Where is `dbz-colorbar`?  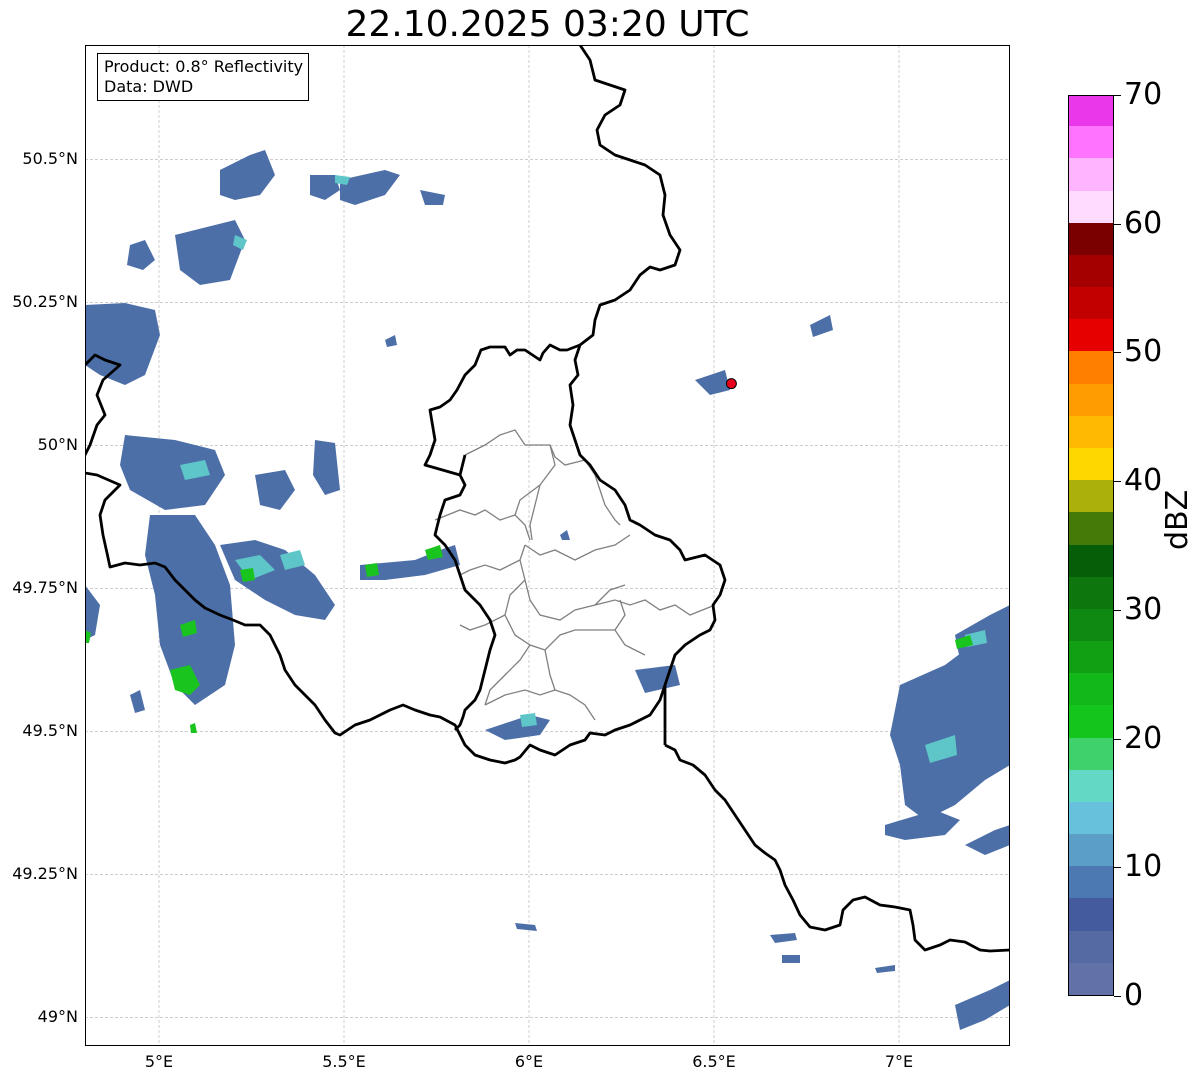 dbz-colorbar is located at coordinates (1091, 545).